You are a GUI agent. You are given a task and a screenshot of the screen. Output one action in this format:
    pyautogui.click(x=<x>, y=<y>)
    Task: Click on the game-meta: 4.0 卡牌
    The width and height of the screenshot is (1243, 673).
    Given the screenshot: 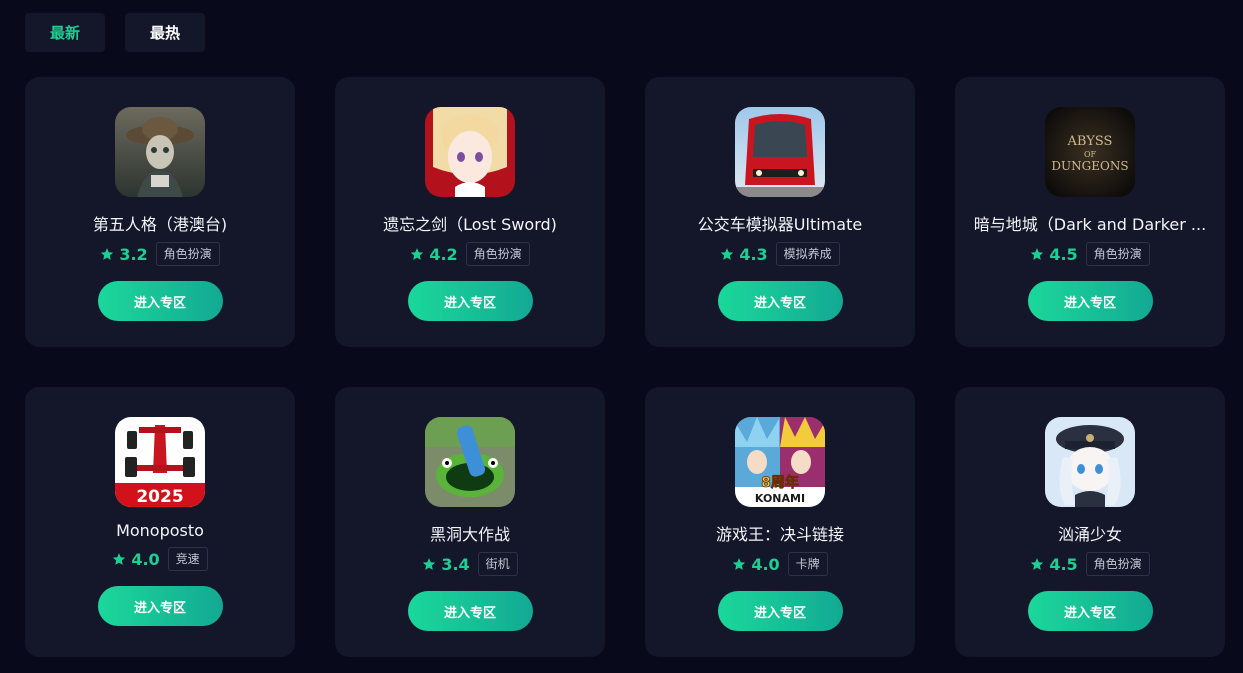 What is the action you would take?
    pyautogui.click(x=780, y=564)
    